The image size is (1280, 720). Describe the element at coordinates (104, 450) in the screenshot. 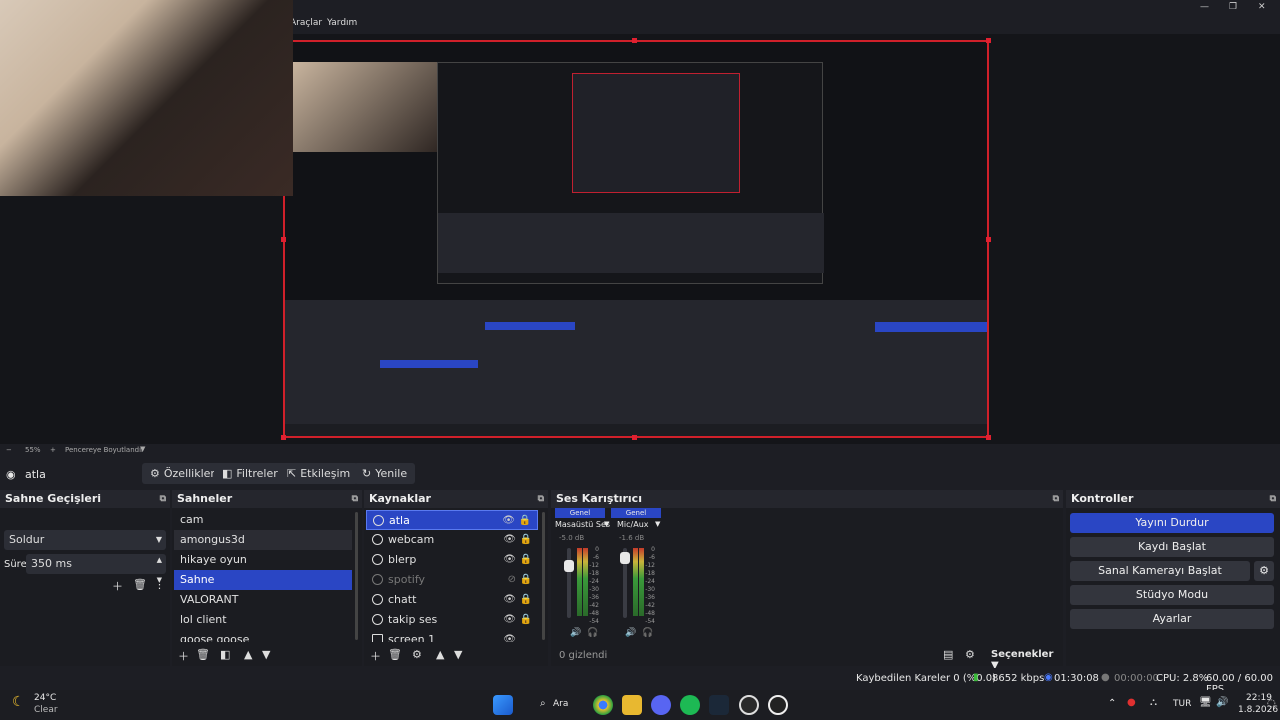

I see `fit-to-window-label: Pencereye Boyutlandır` at that location.